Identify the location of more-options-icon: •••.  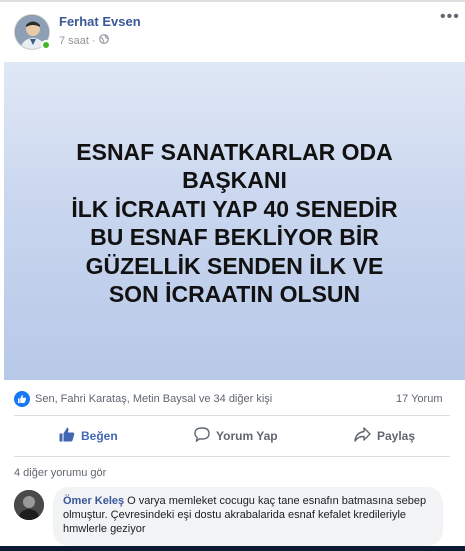
(450, 17).